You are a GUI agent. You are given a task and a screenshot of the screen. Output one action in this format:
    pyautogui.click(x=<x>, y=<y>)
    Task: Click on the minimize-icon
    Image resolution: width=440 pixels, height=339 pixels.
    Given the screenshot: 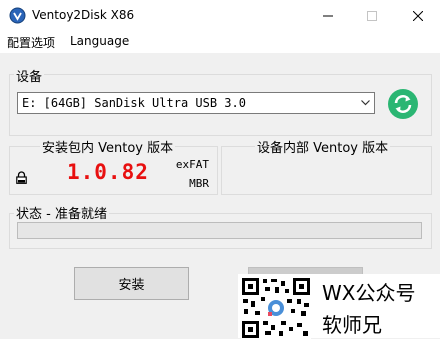 What is the action you would take?
    pyautogui.click(x=327, y=15)
    